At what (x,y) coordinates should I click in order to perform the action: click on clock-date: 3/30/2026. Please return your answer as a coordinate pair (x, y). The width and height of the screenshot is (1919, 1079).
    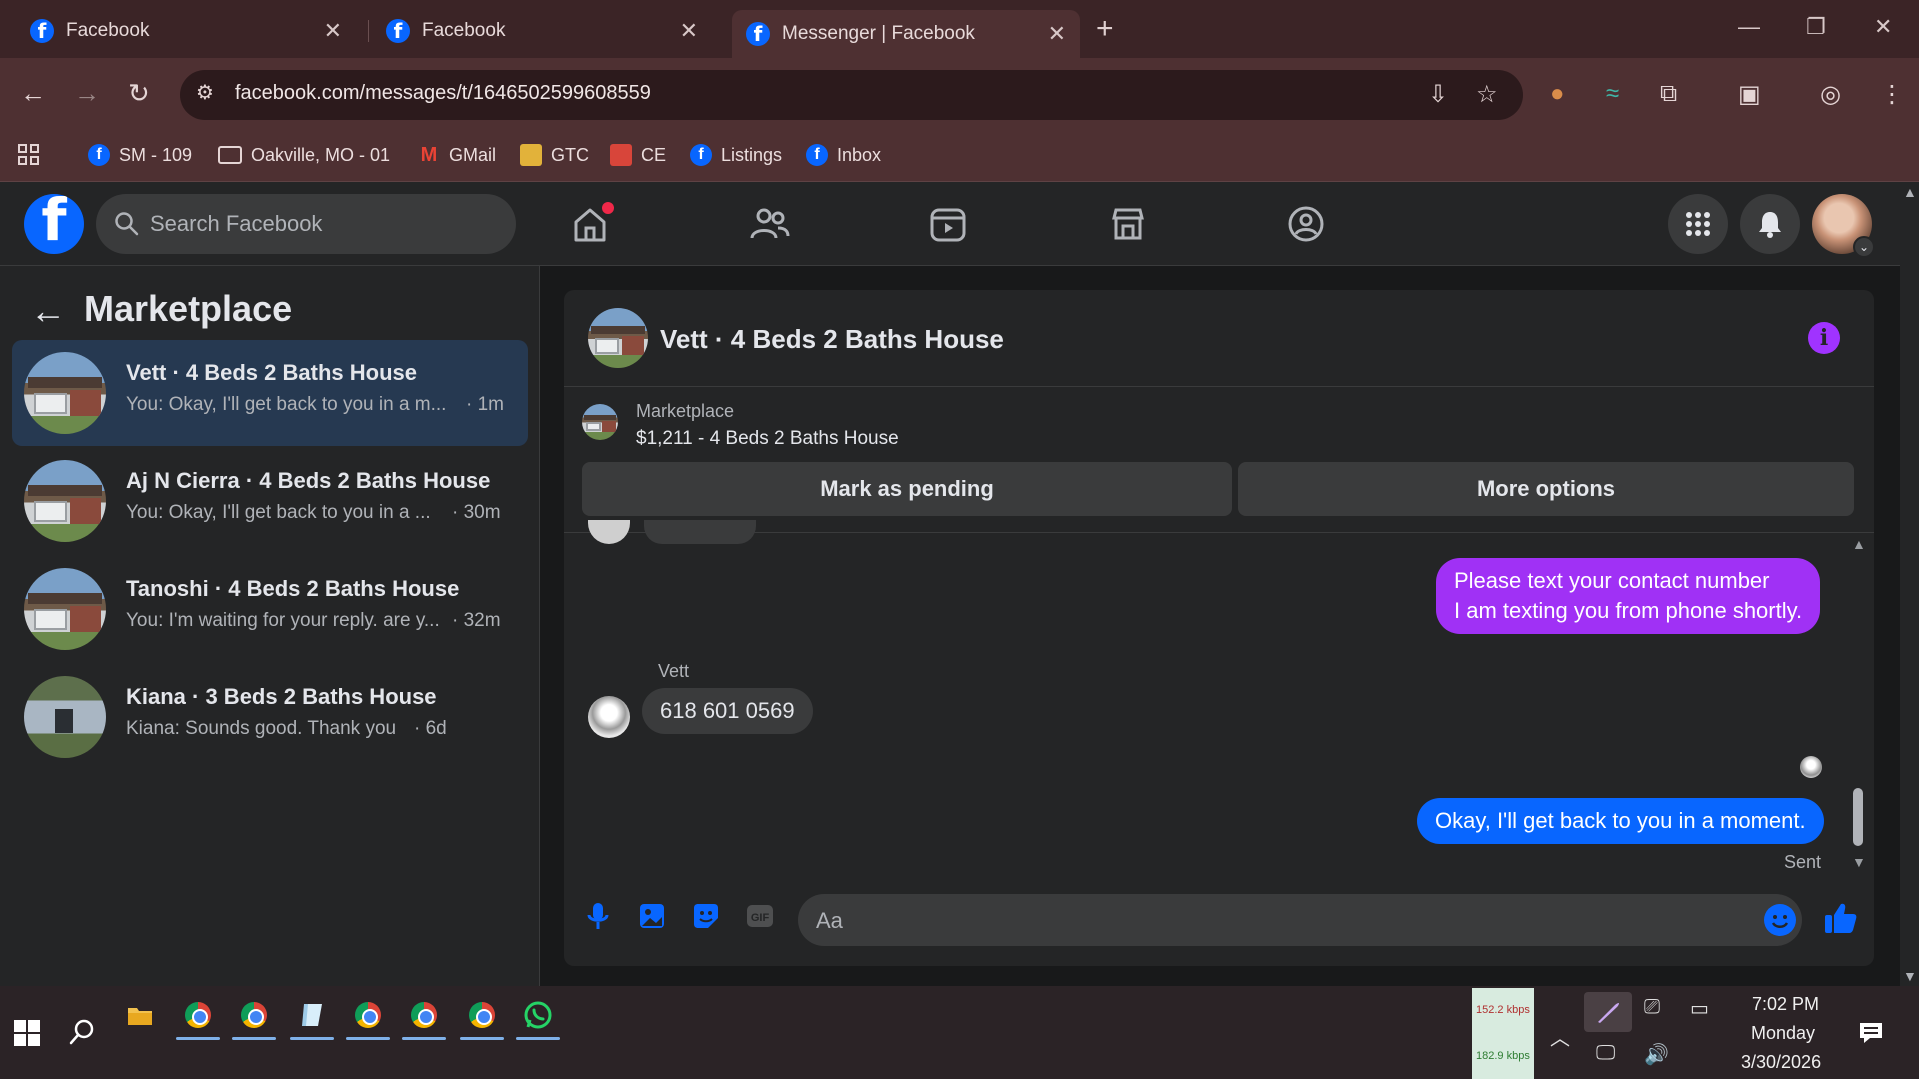
    Looking at the image, I should click on (1781, 1062).